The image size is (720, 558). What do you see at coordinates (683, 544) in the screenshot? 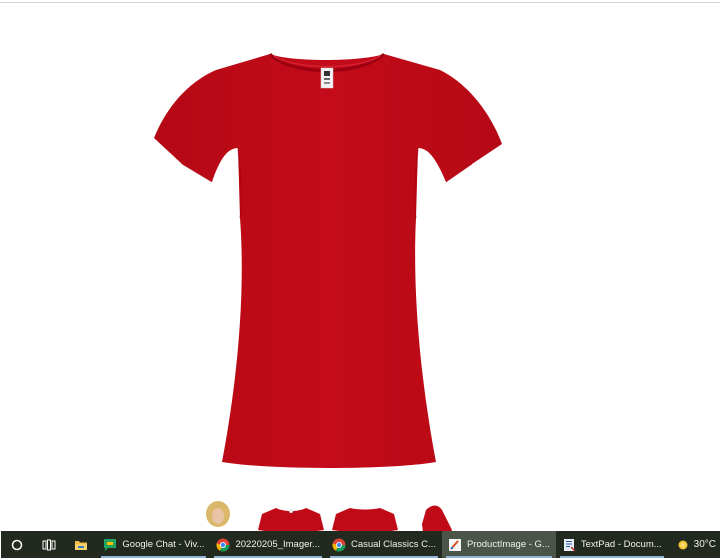
I see `sun-icon` at bounding box center [683, 544].